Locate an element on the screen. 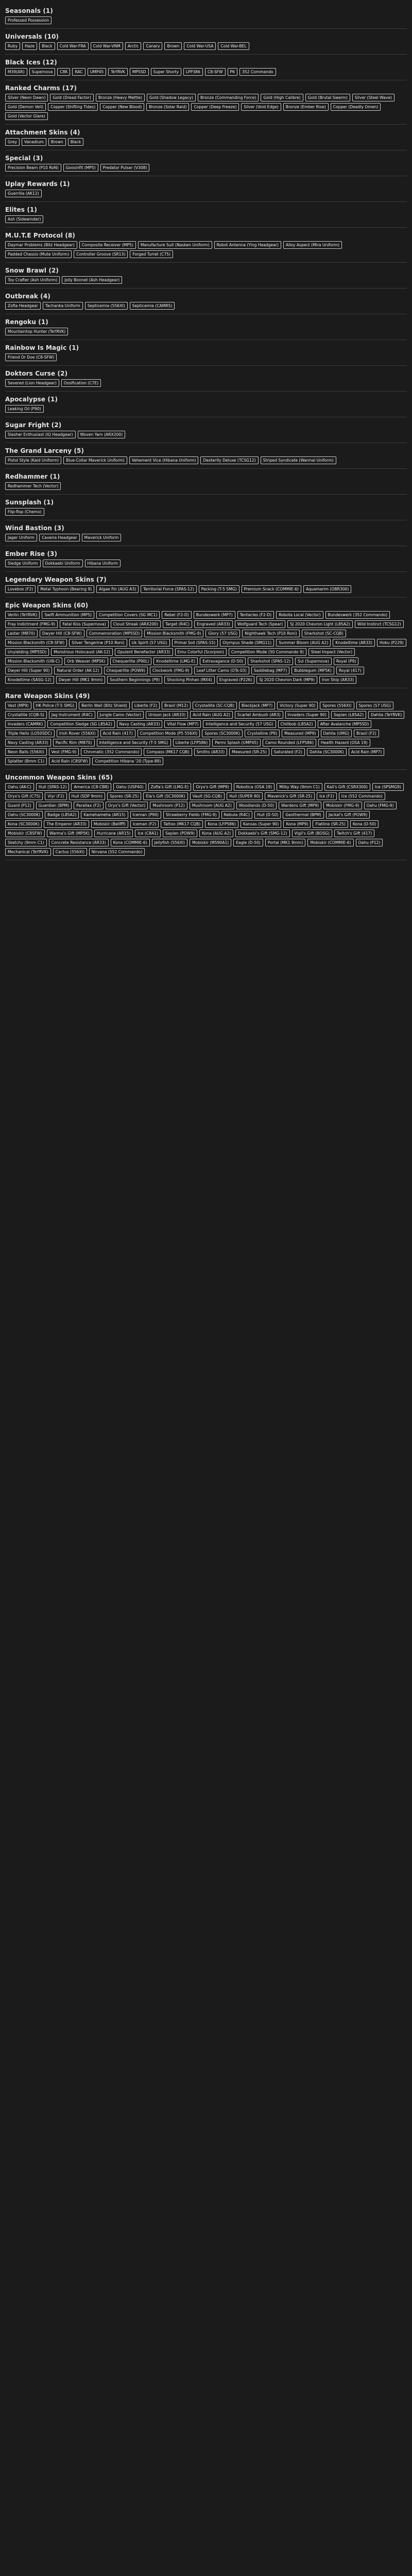 The width and height of the screenshot is (412, 2576). item-chip: Supernova is located at coordinates (42, 72).